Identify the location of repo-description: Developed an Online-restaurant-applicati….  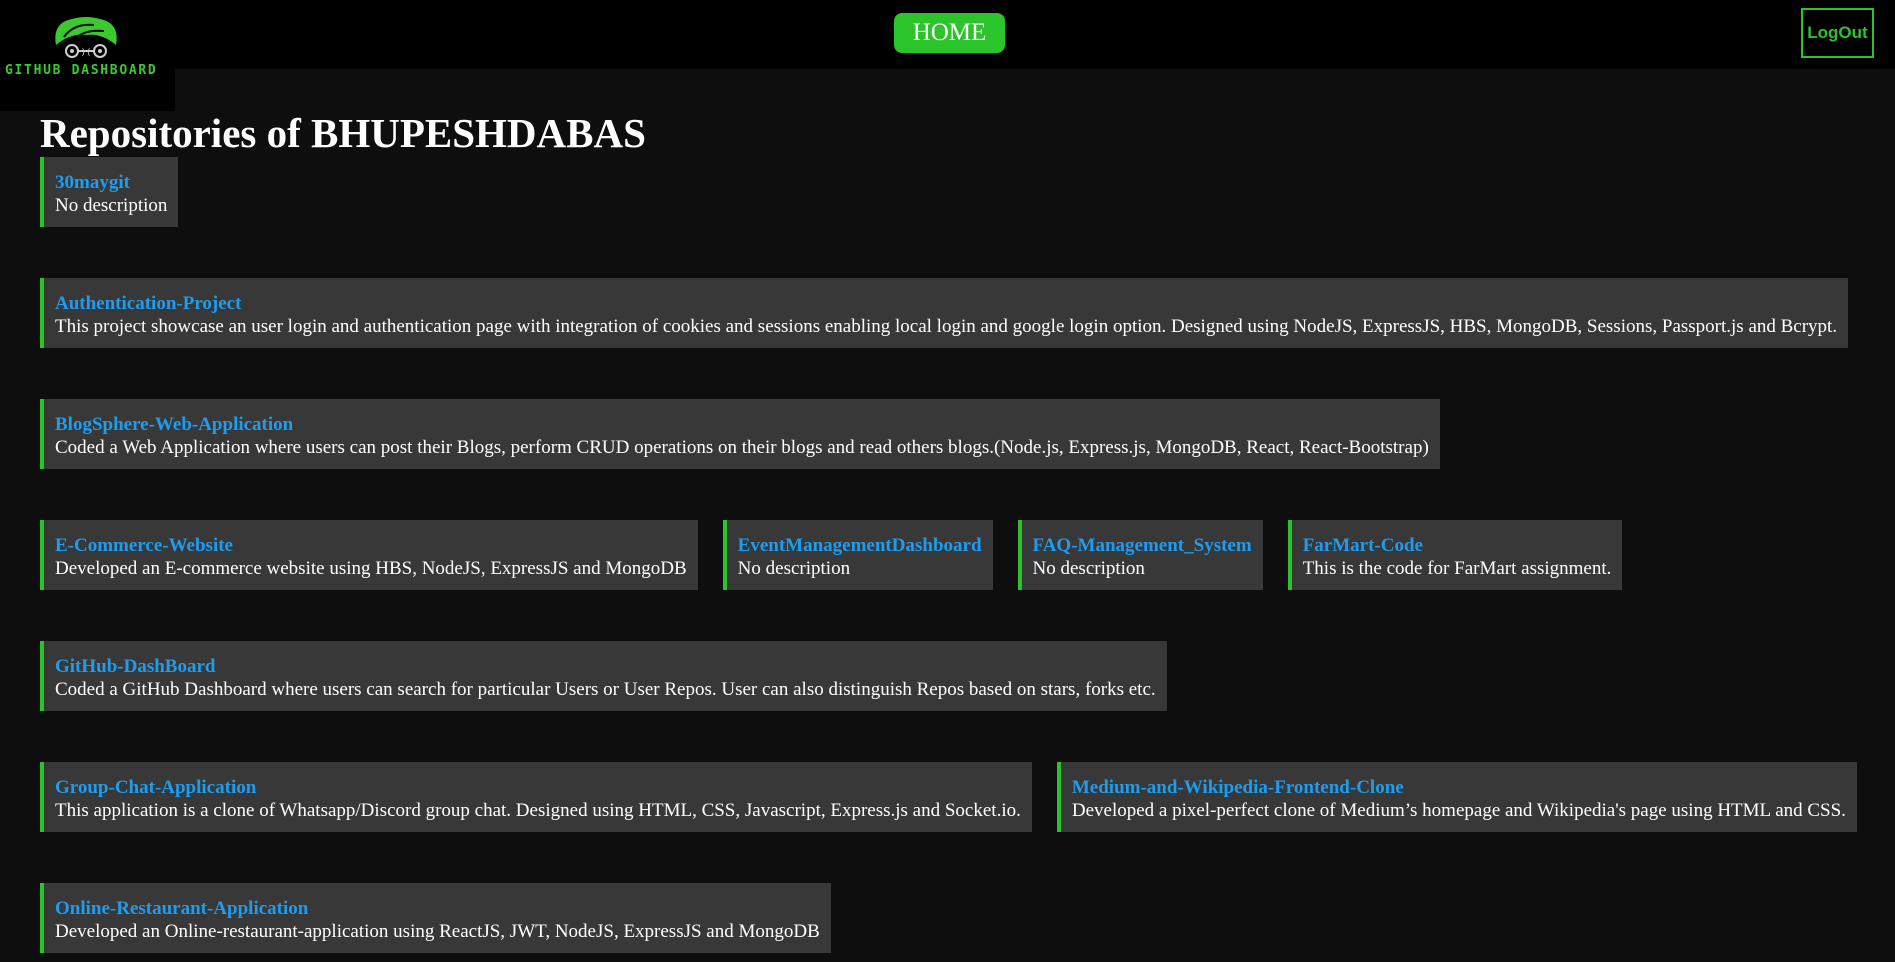
(437, 931).